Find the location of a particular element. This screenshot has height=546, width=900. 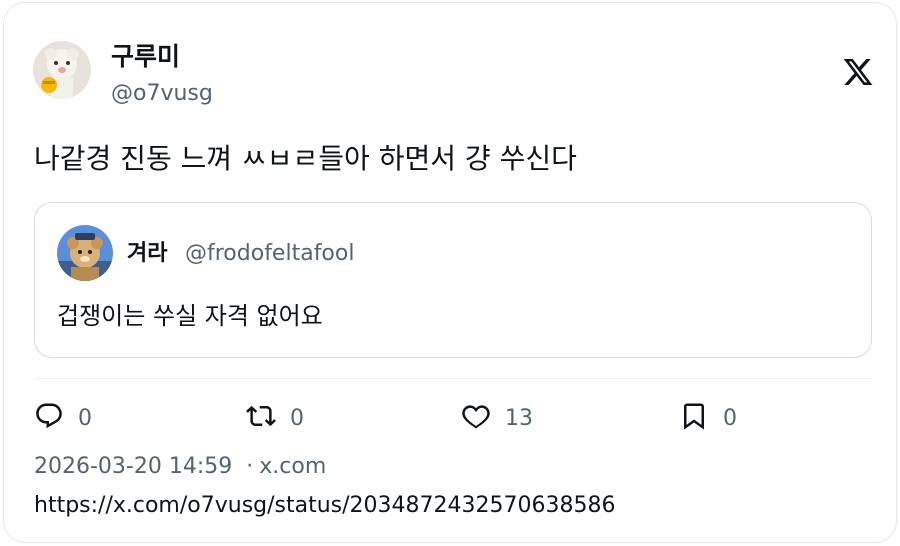

bookmark-count: 0 is located at coordinates (730, 418).